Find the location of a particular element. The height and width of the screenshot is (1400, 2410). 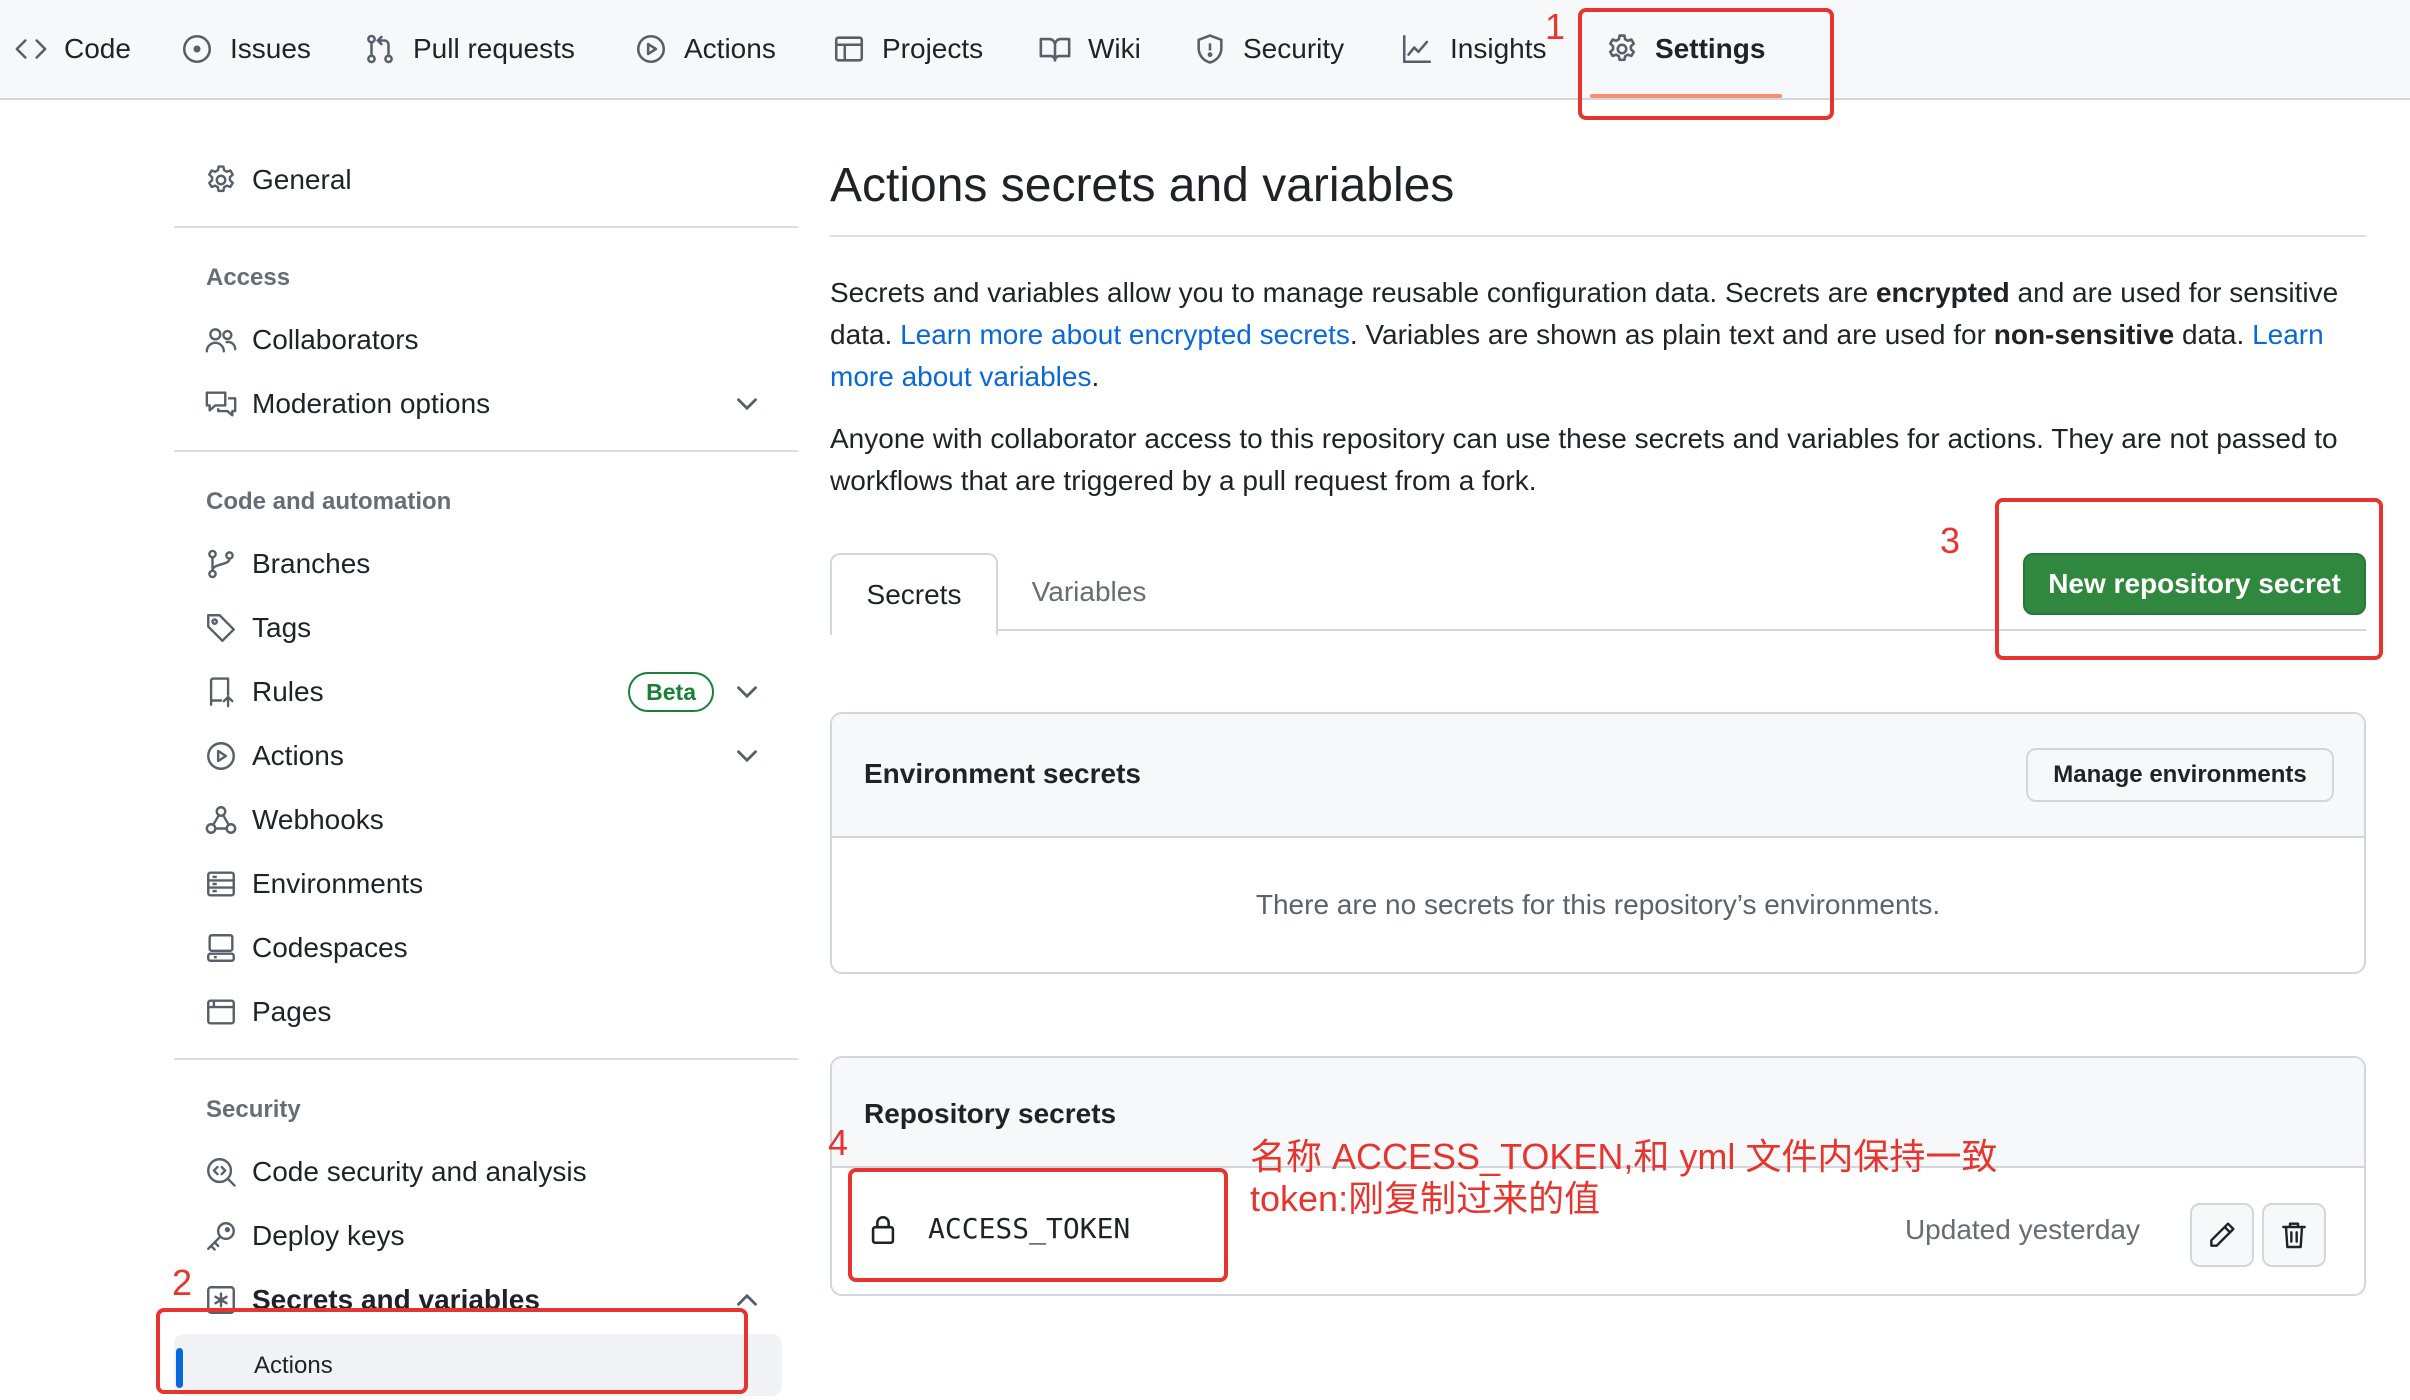

tab-issues: Issues is located at coordinates (245, 49).